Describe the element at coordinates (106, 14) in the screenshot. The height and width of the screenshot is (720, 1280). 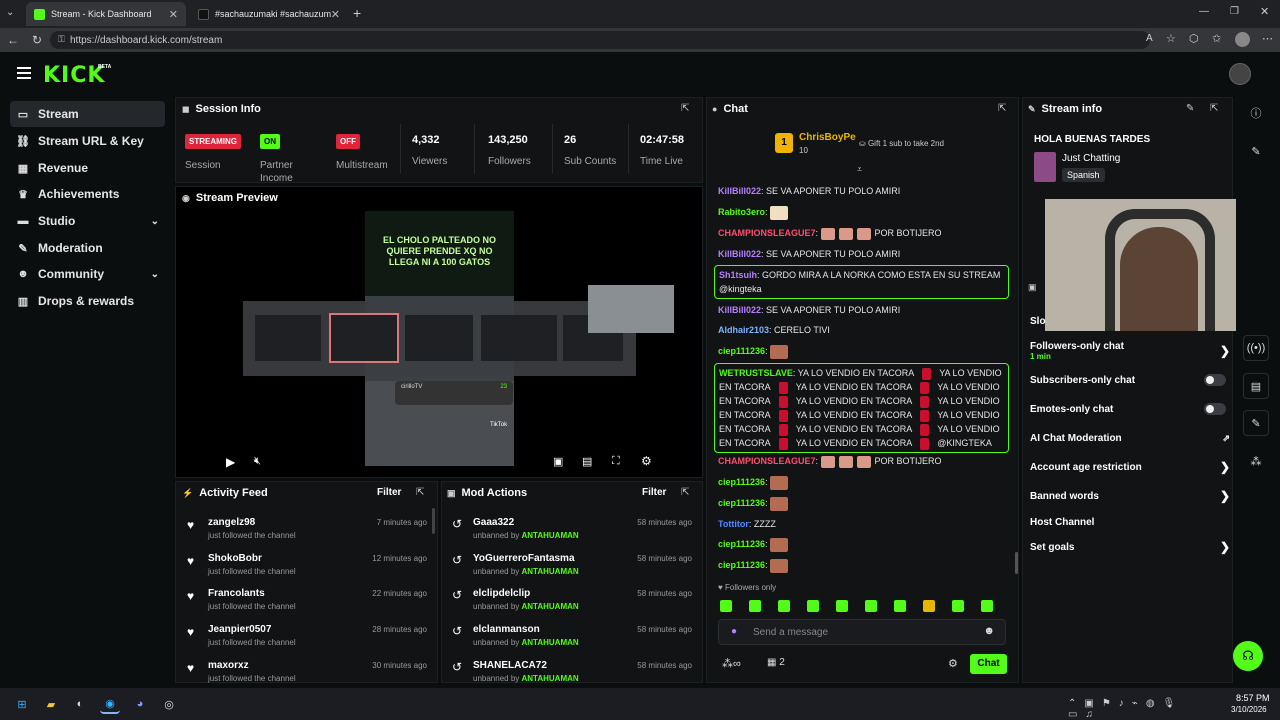
I see `browser-tab-kick: Stream - Kick Dashboard ✕` at that location.